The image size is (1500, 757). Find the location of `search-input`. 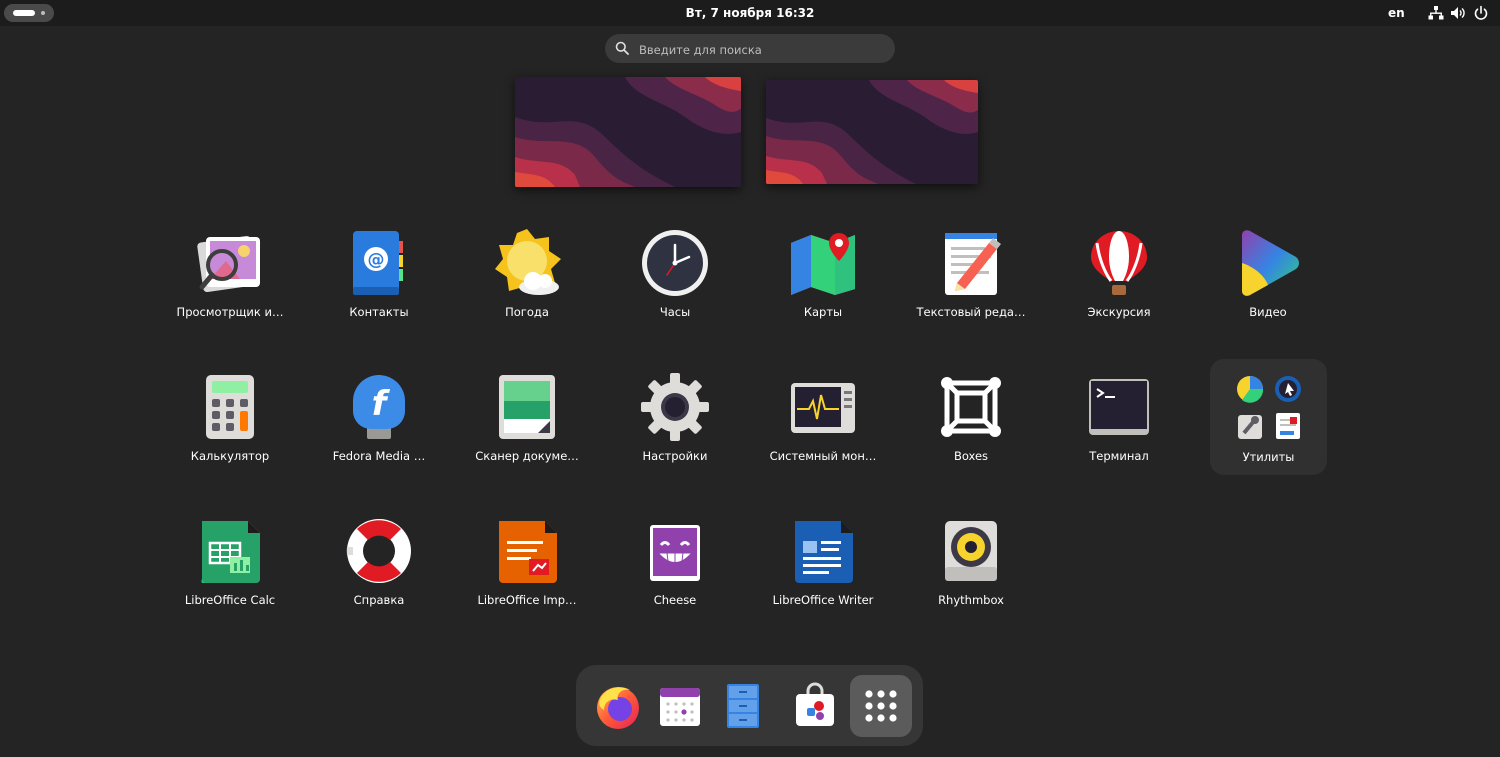

search-input is located at coordinates (759, 49).